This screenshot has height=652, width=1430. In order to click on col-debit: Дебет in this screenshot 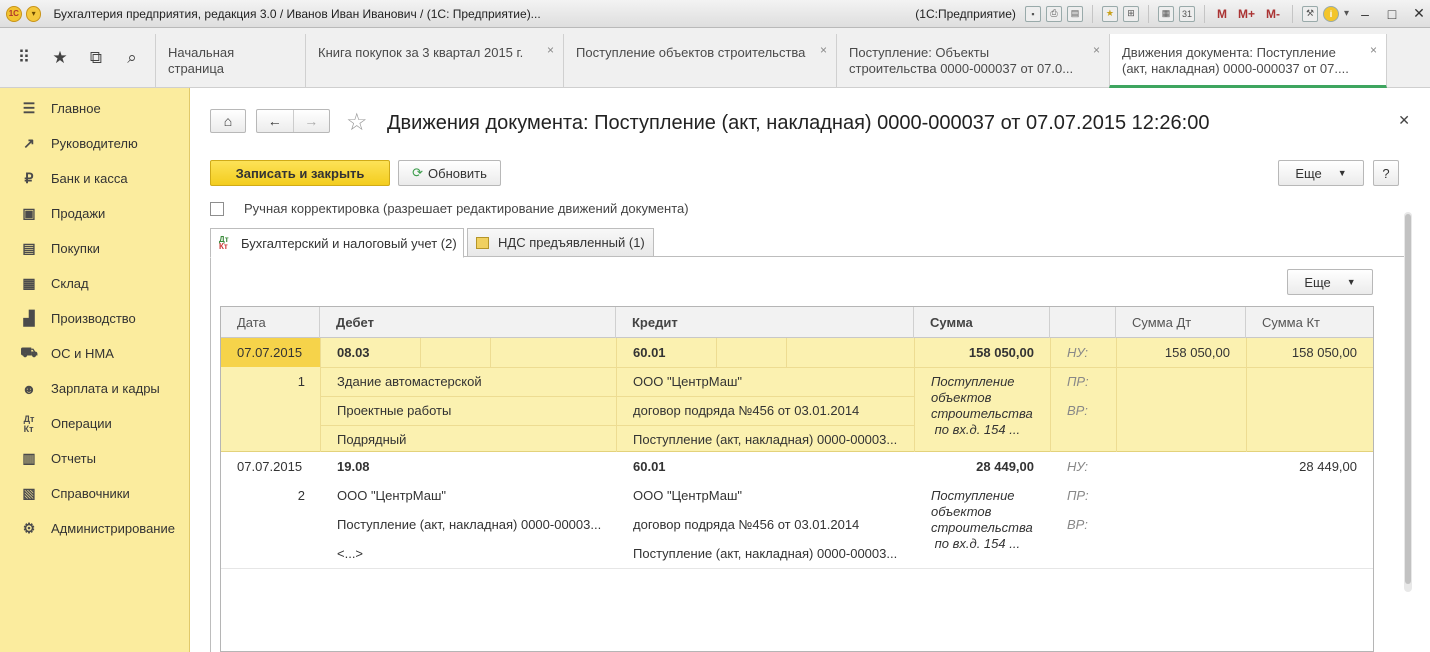, I will do `click(468, 322)`.